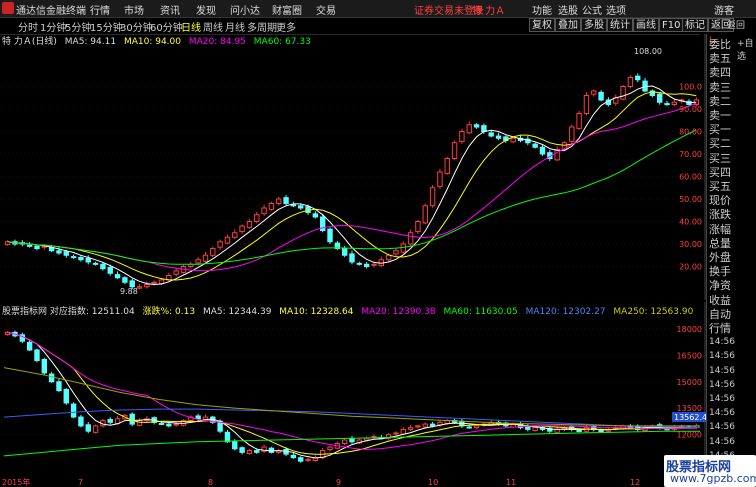 This screenshot has height=487, width=756. Describe the element at coordinates (689, 408) in the screenshot. I see `y-tick-label: 13500` at that location.